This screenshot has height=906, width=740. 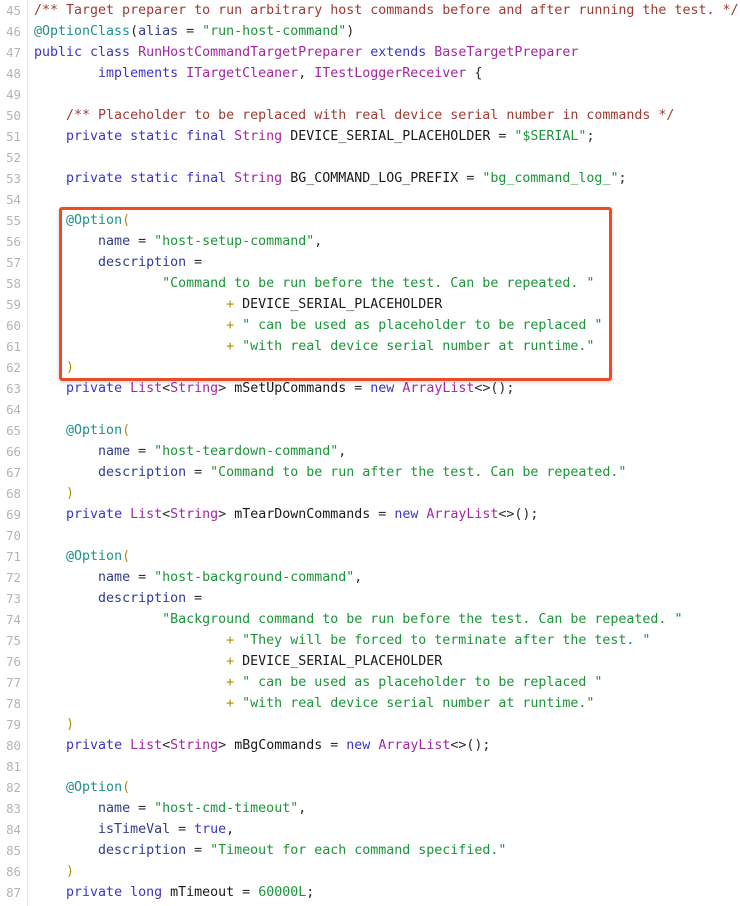 I want to click on code-line: 65 @Option(, so click(x=370, y=430).